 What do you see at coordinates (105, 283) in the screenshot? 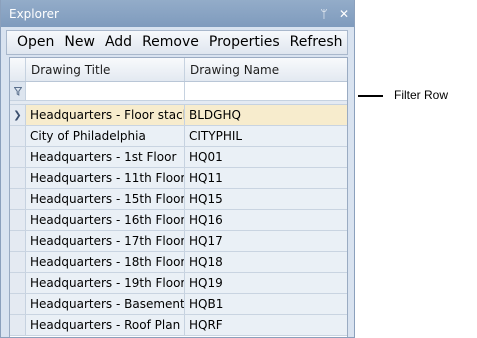
I see `drawing-title-cell: Headquarters - 19th Floor` at bounding box center [105, 283].